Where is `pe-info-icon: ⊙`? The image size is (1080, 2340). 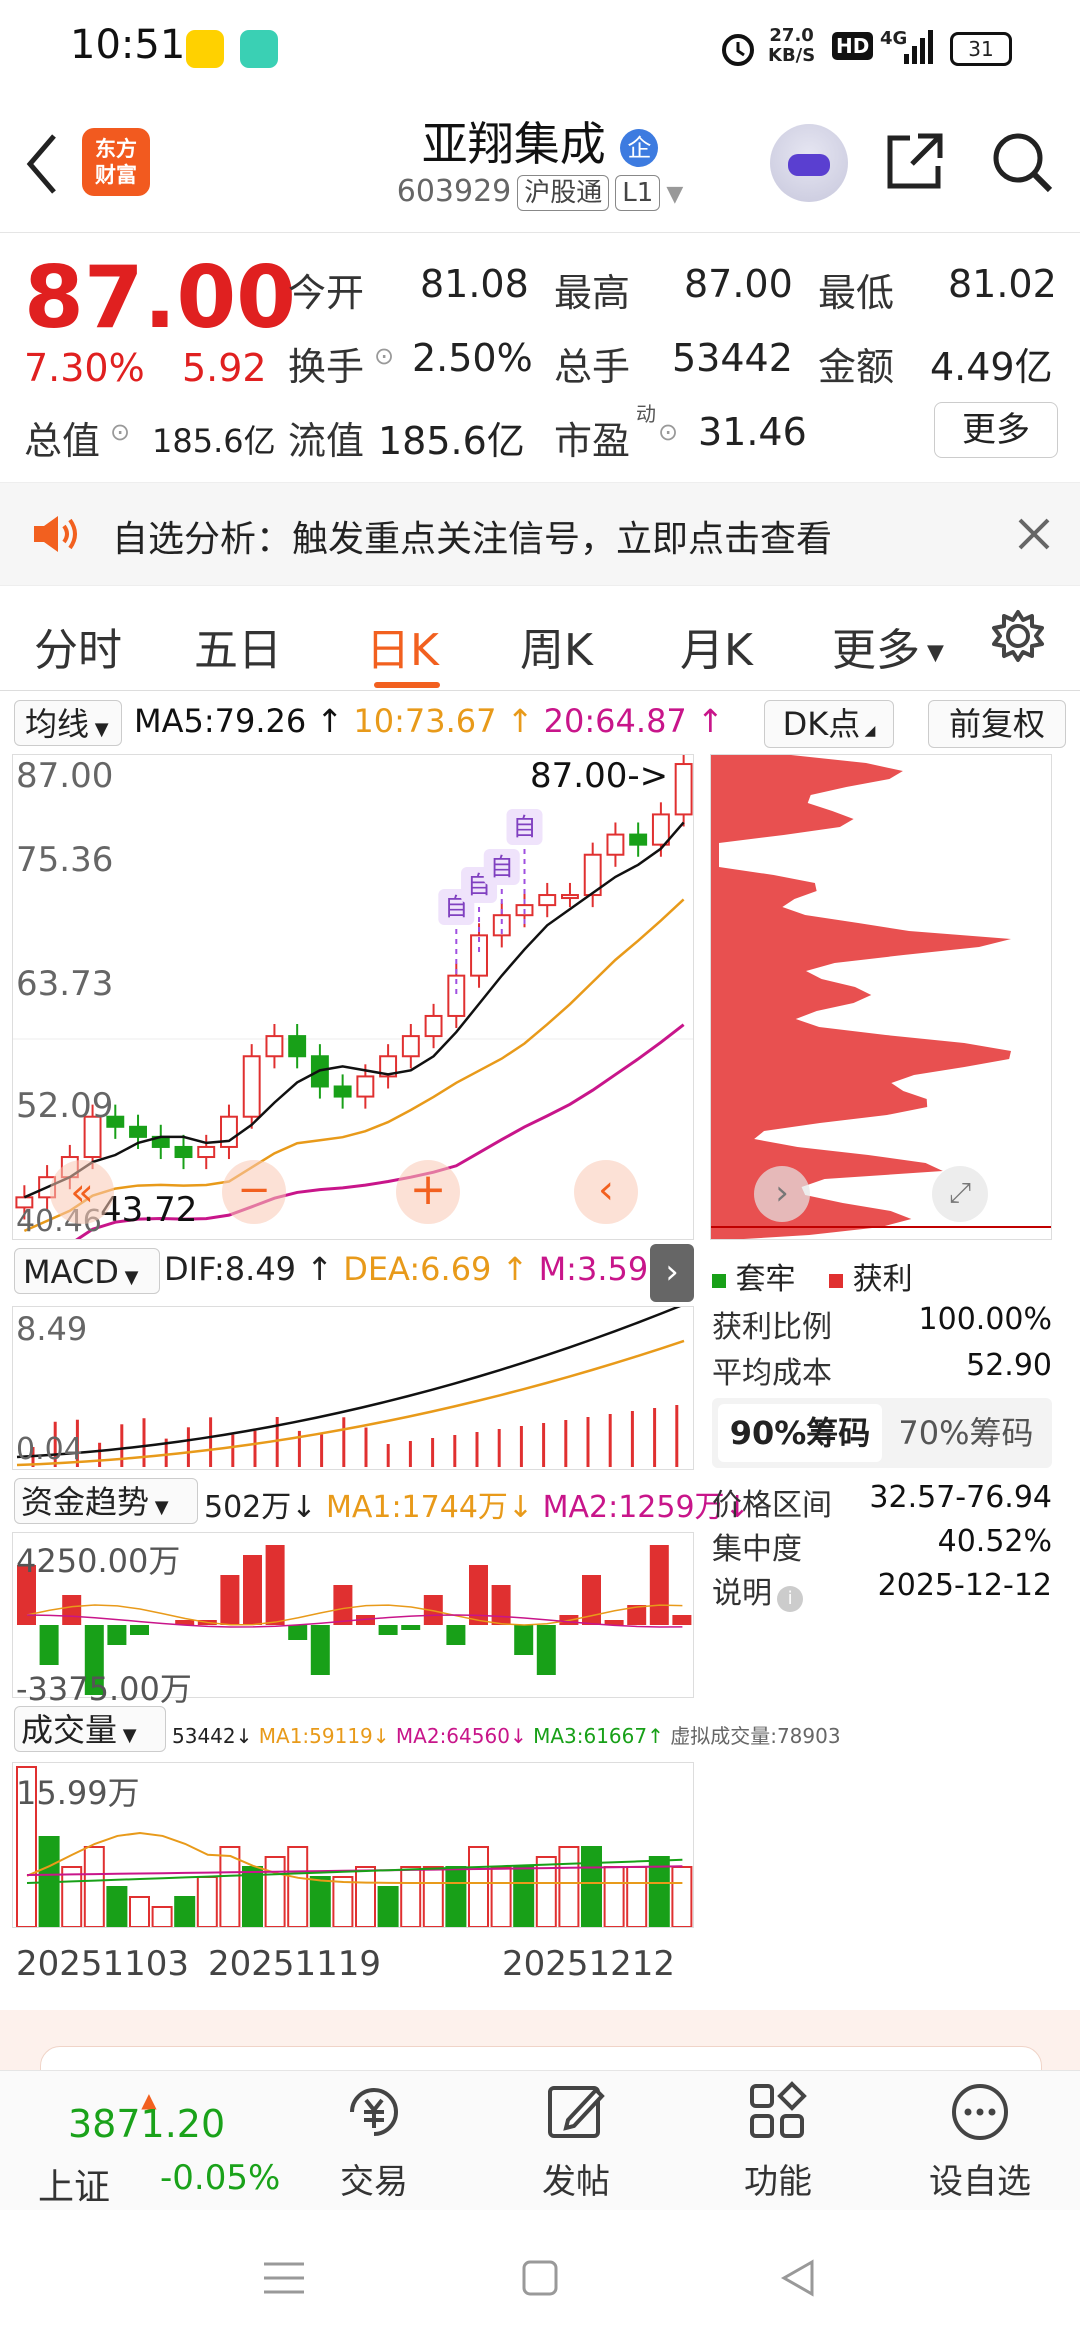
pe-info-icon: ⊙ is located at coordinates (668, 432).